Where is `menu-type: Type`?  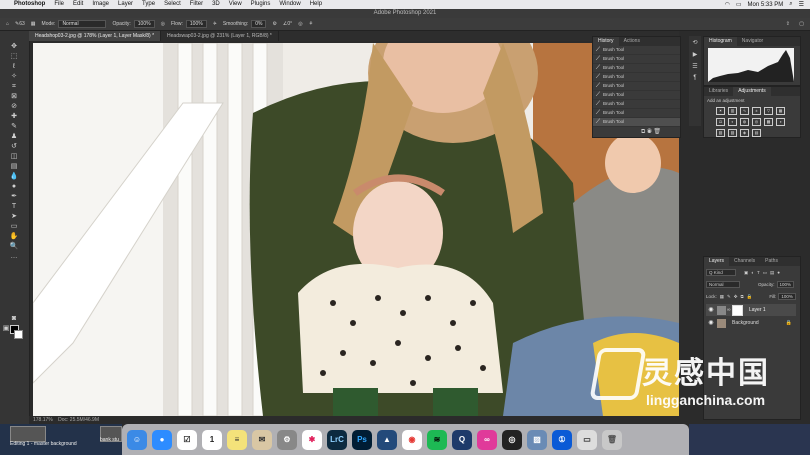
menu-type: Type is located at coordinates (148, 4).